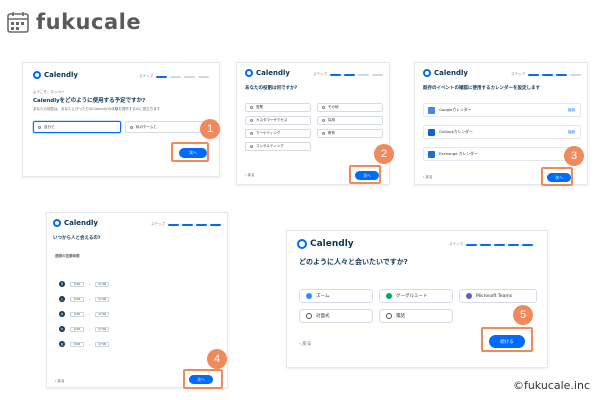 This screenshot has height=400, width=600. Describe the element at coordinates (84, 329) in the screenshot. I see `day-row: 木 9:00-17:00` at that location.